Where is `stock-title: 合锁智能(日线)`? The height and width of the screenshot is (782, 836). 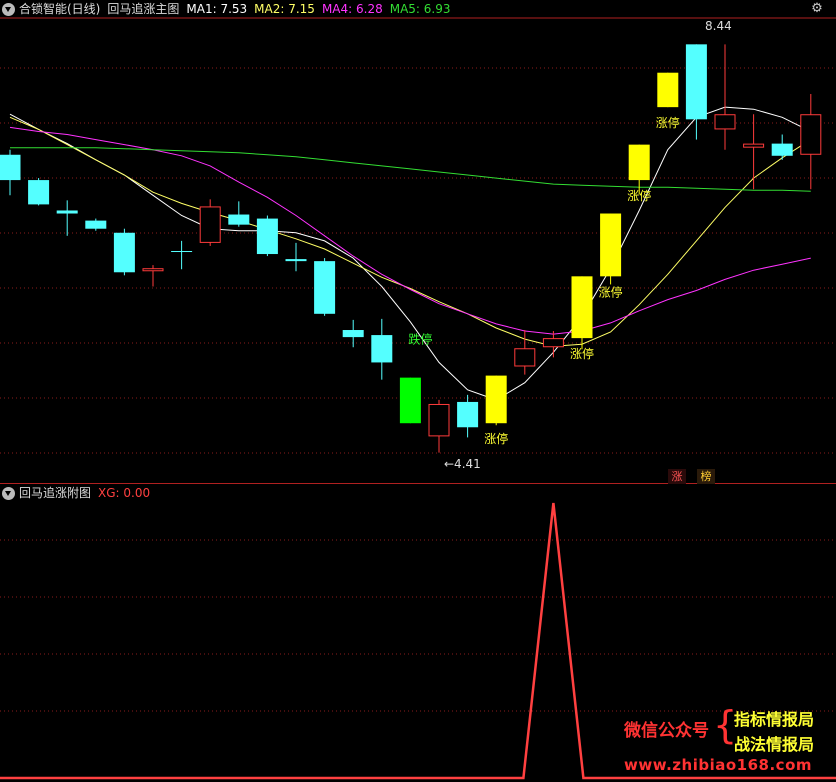 stock-title: 合锁智能(日线) is located at coordinates (60, 9).